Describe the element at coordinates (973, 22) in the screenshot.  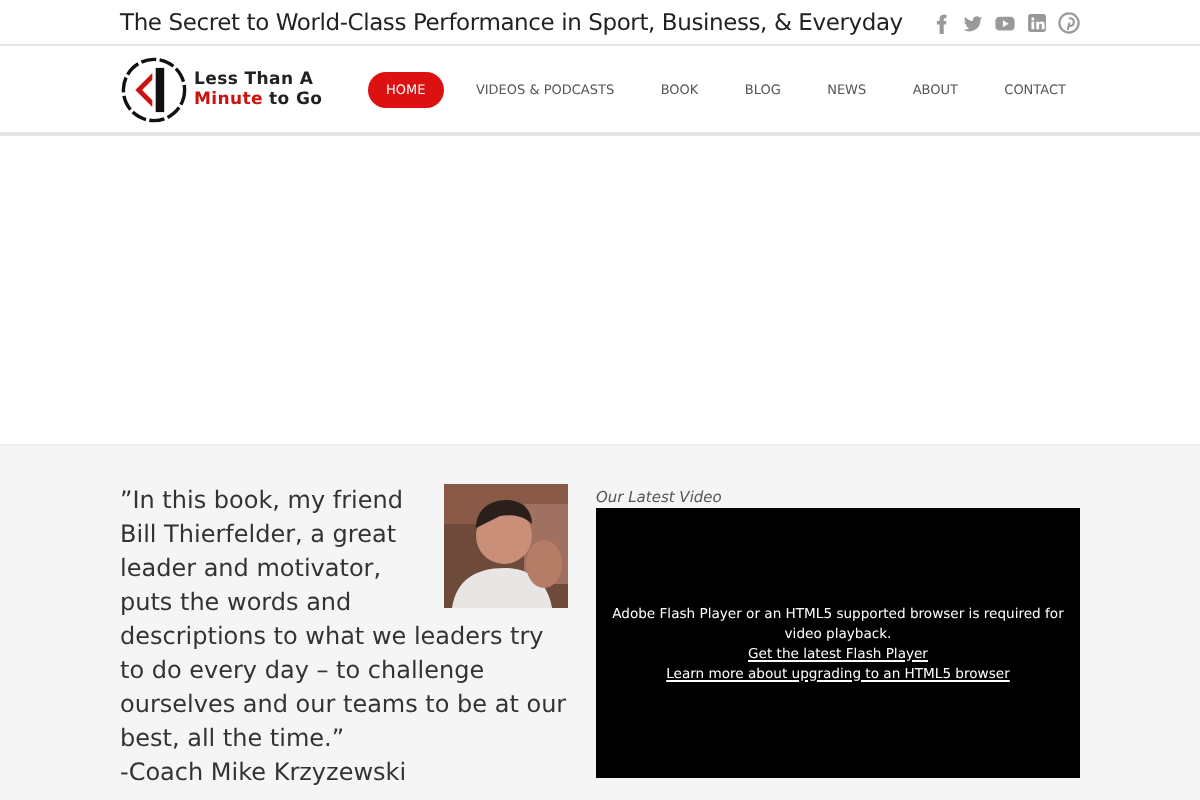
I see `bird-icon` at that location.